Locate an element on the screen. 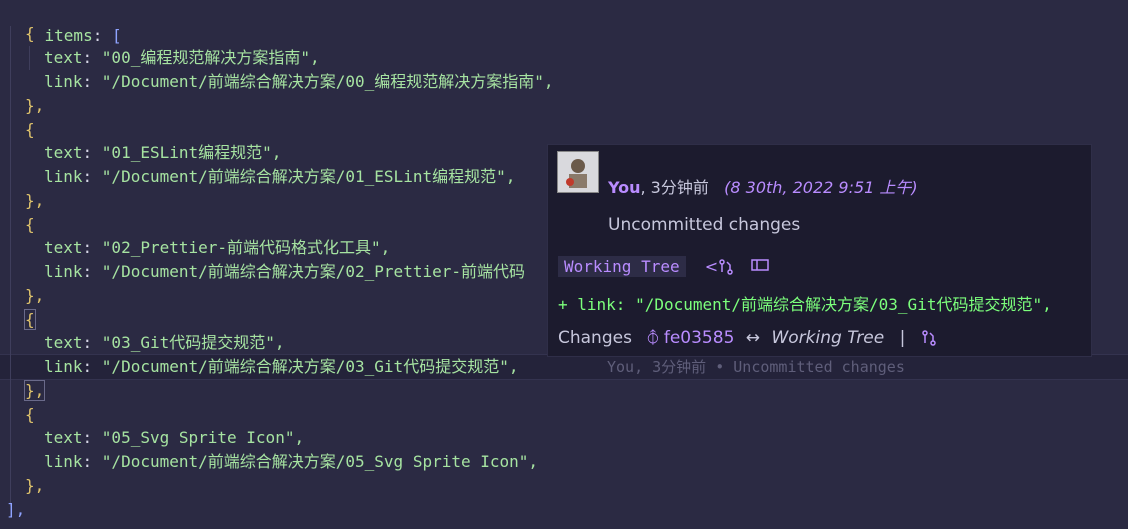  link-value: "/Document/前端综合解决方案/01_ESLint编程规范", is located at coordinates (308, 176).